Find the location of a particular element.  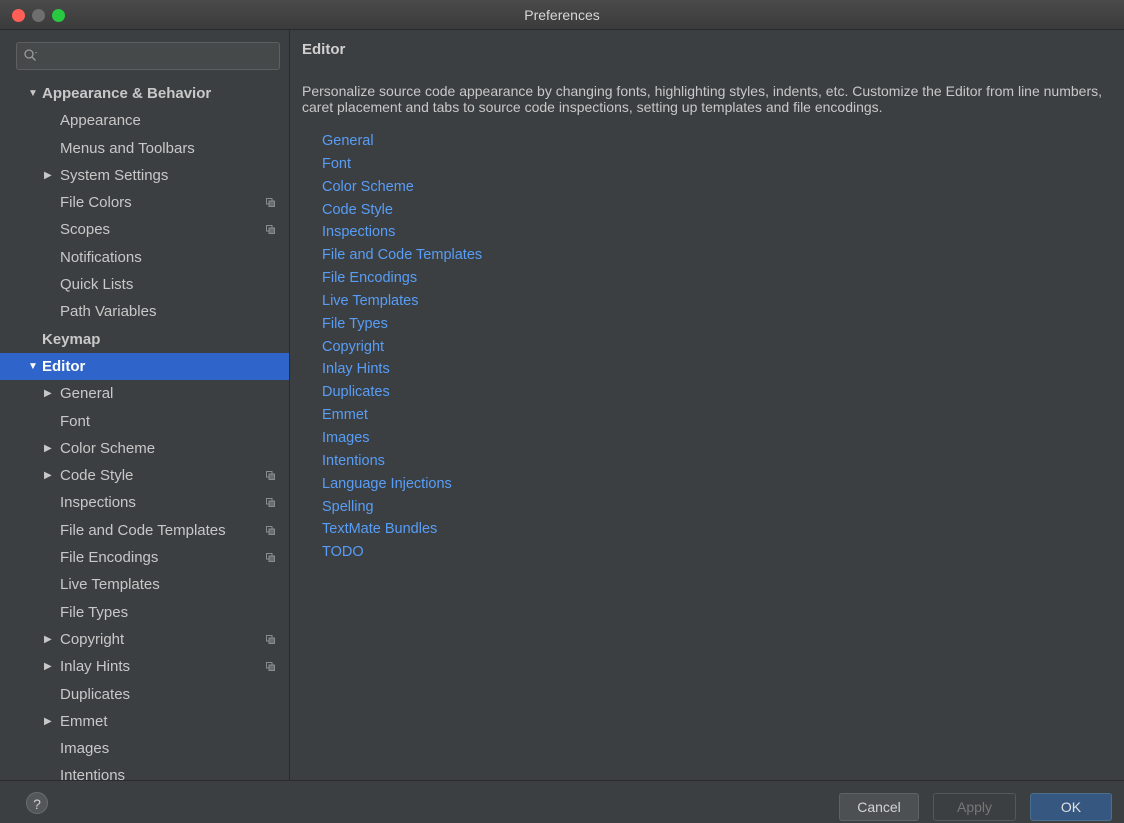

search-input is located at coordinates (160, 57).